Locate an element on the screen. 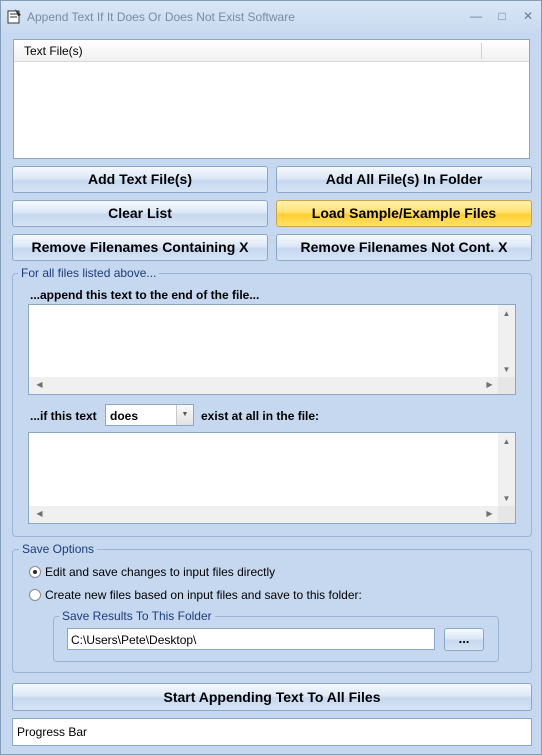  chevron-down-icon: ▼ is located at coordinates (184, 415).